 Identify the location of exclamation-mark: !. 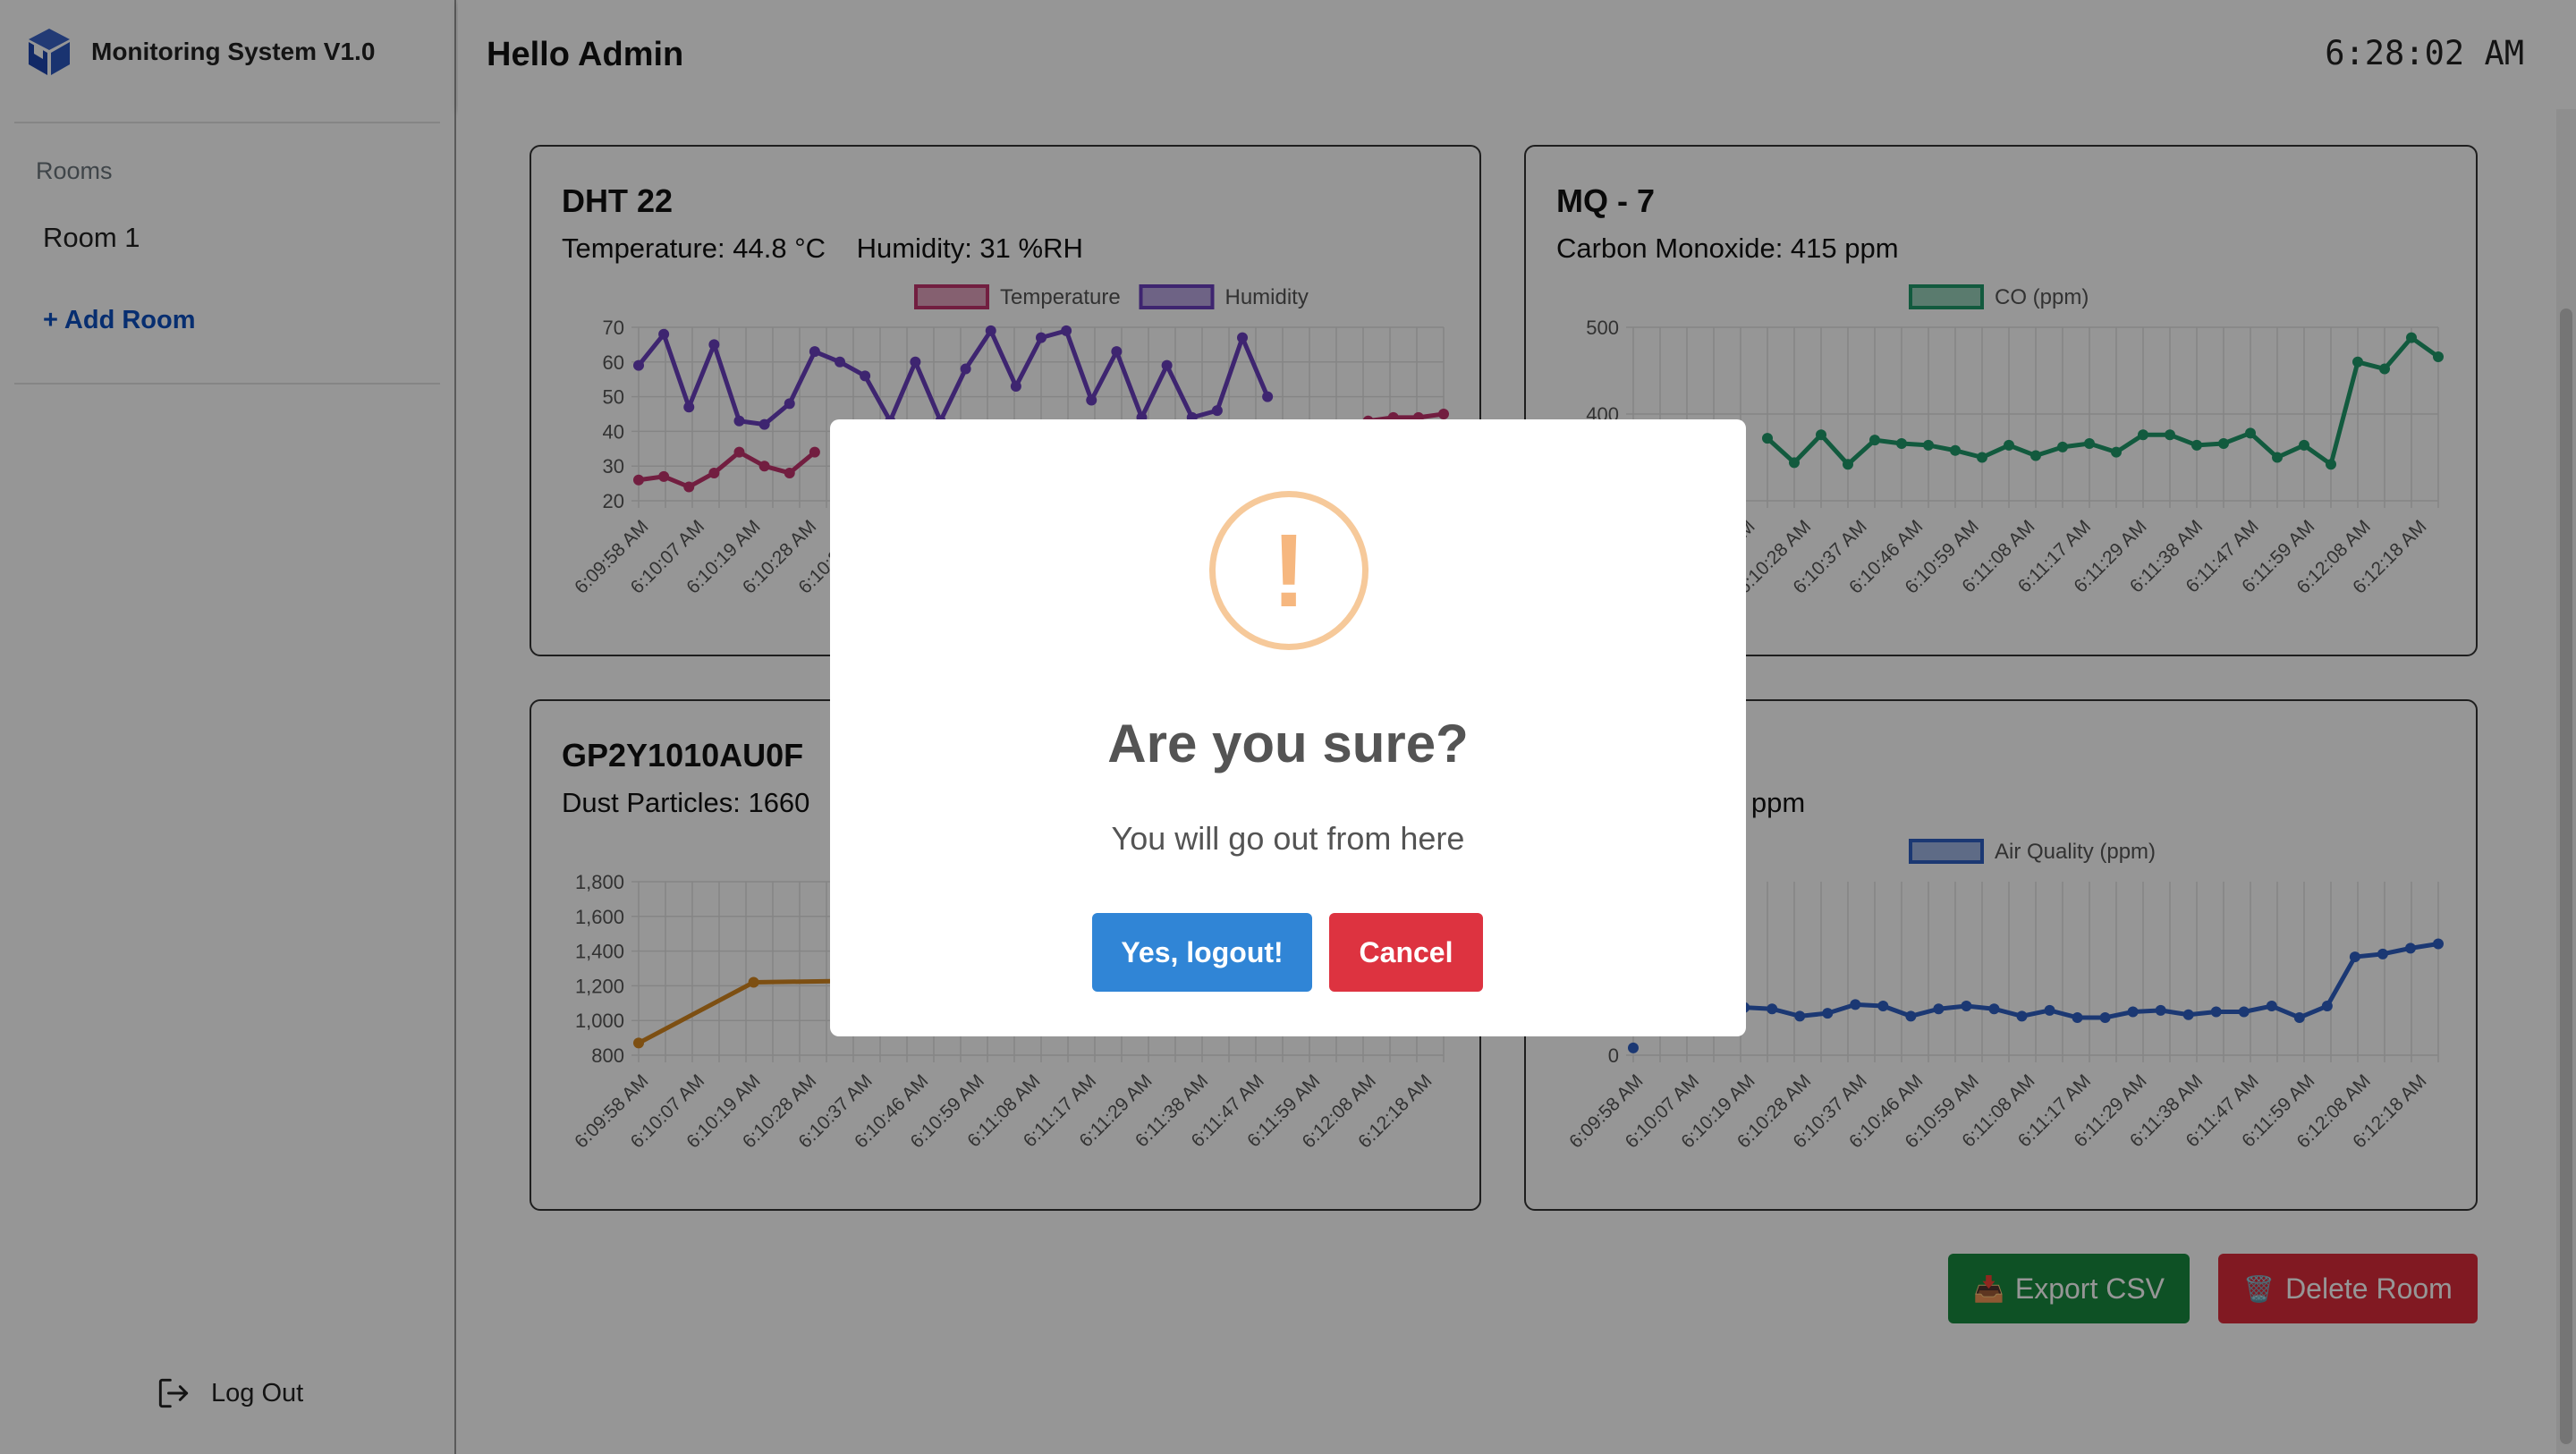
(1289, 570).